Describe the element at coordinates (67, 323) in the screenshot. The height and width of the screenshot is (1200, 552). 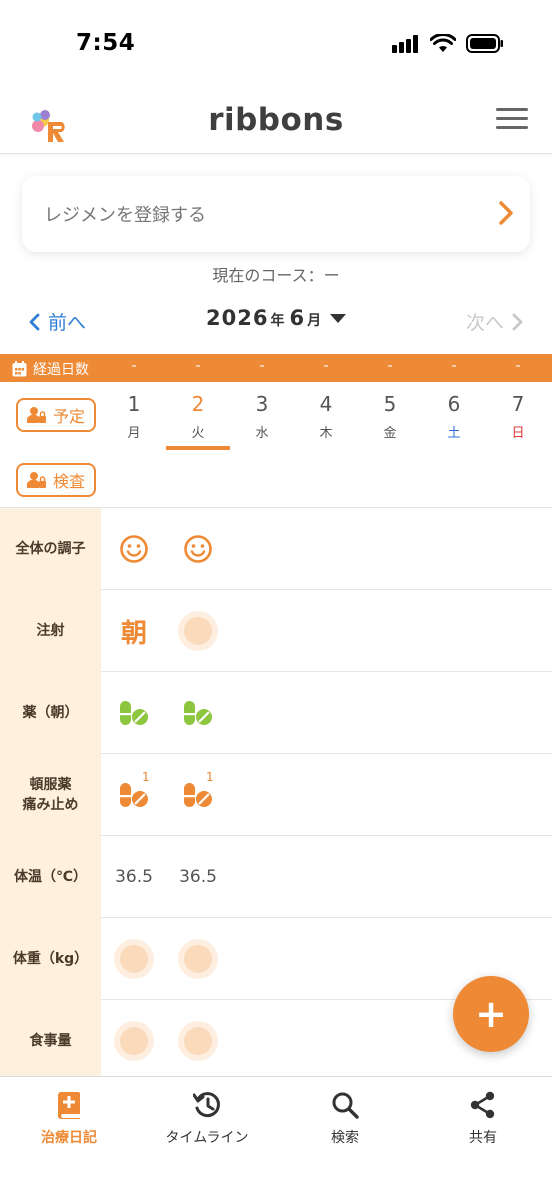
I see `prev-month-label: 前へ` at that location.